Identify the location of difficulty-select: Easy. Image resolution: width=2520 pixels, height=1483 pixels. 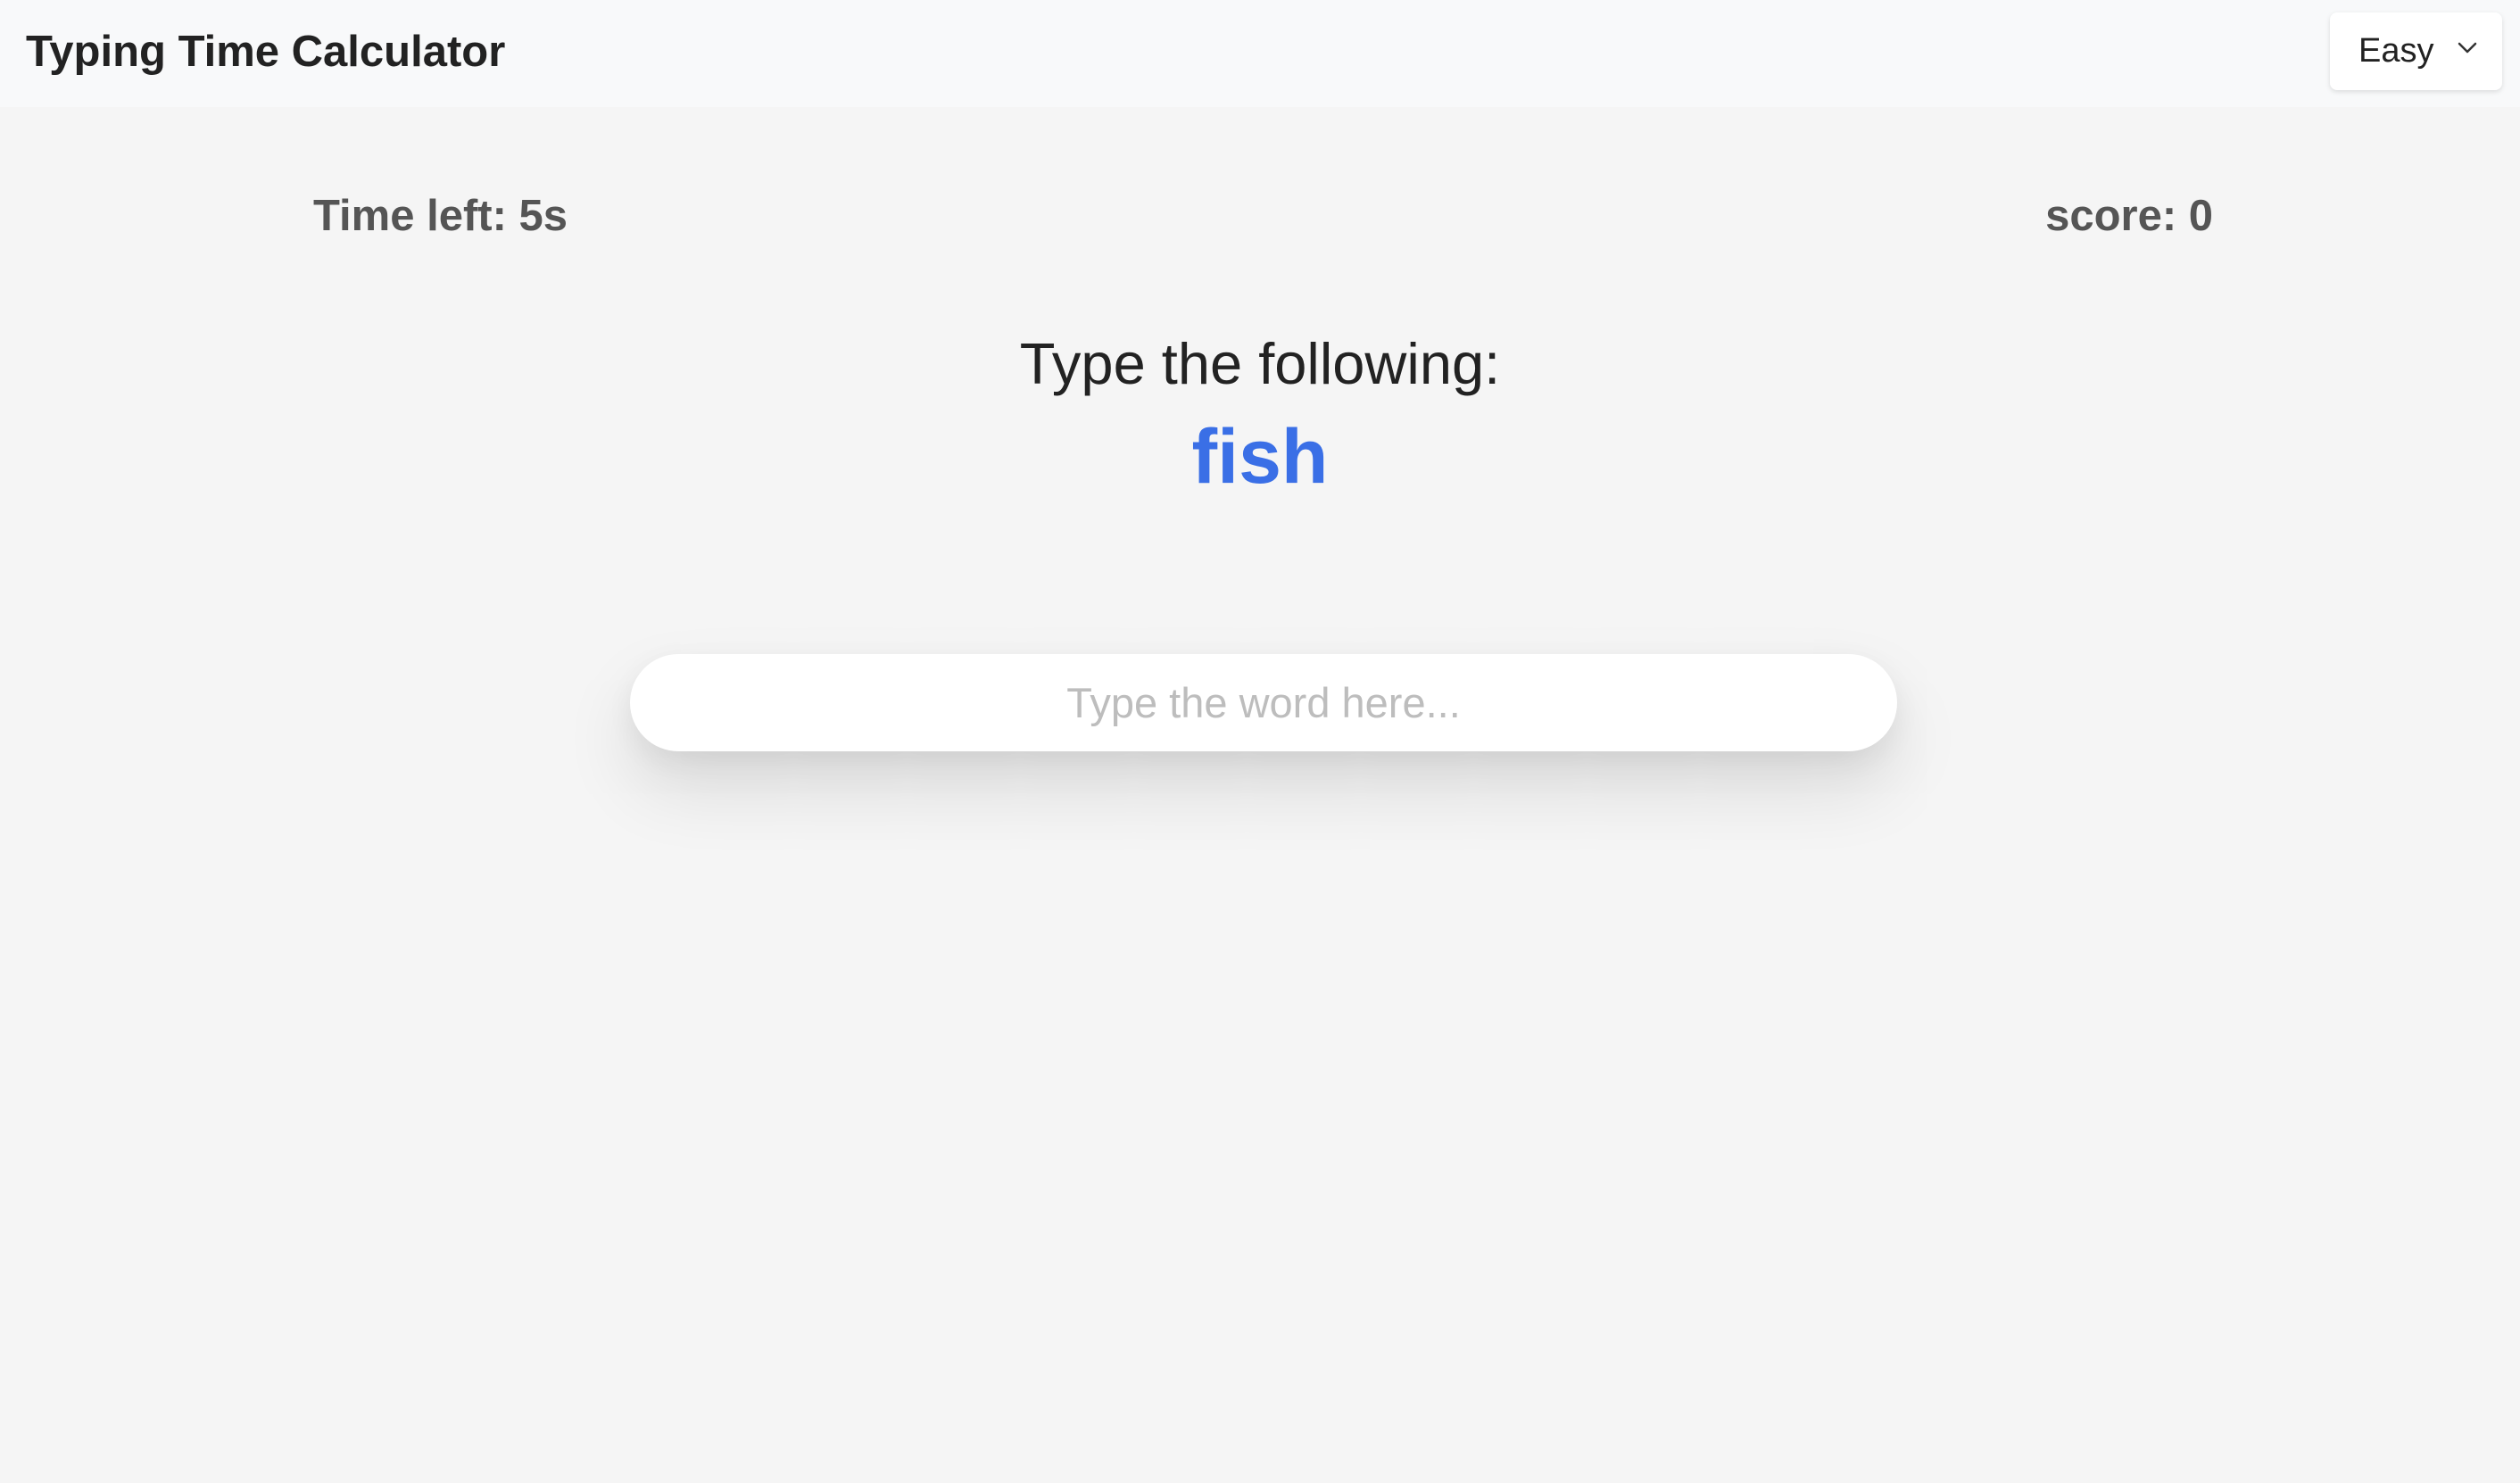
(2416, 51).